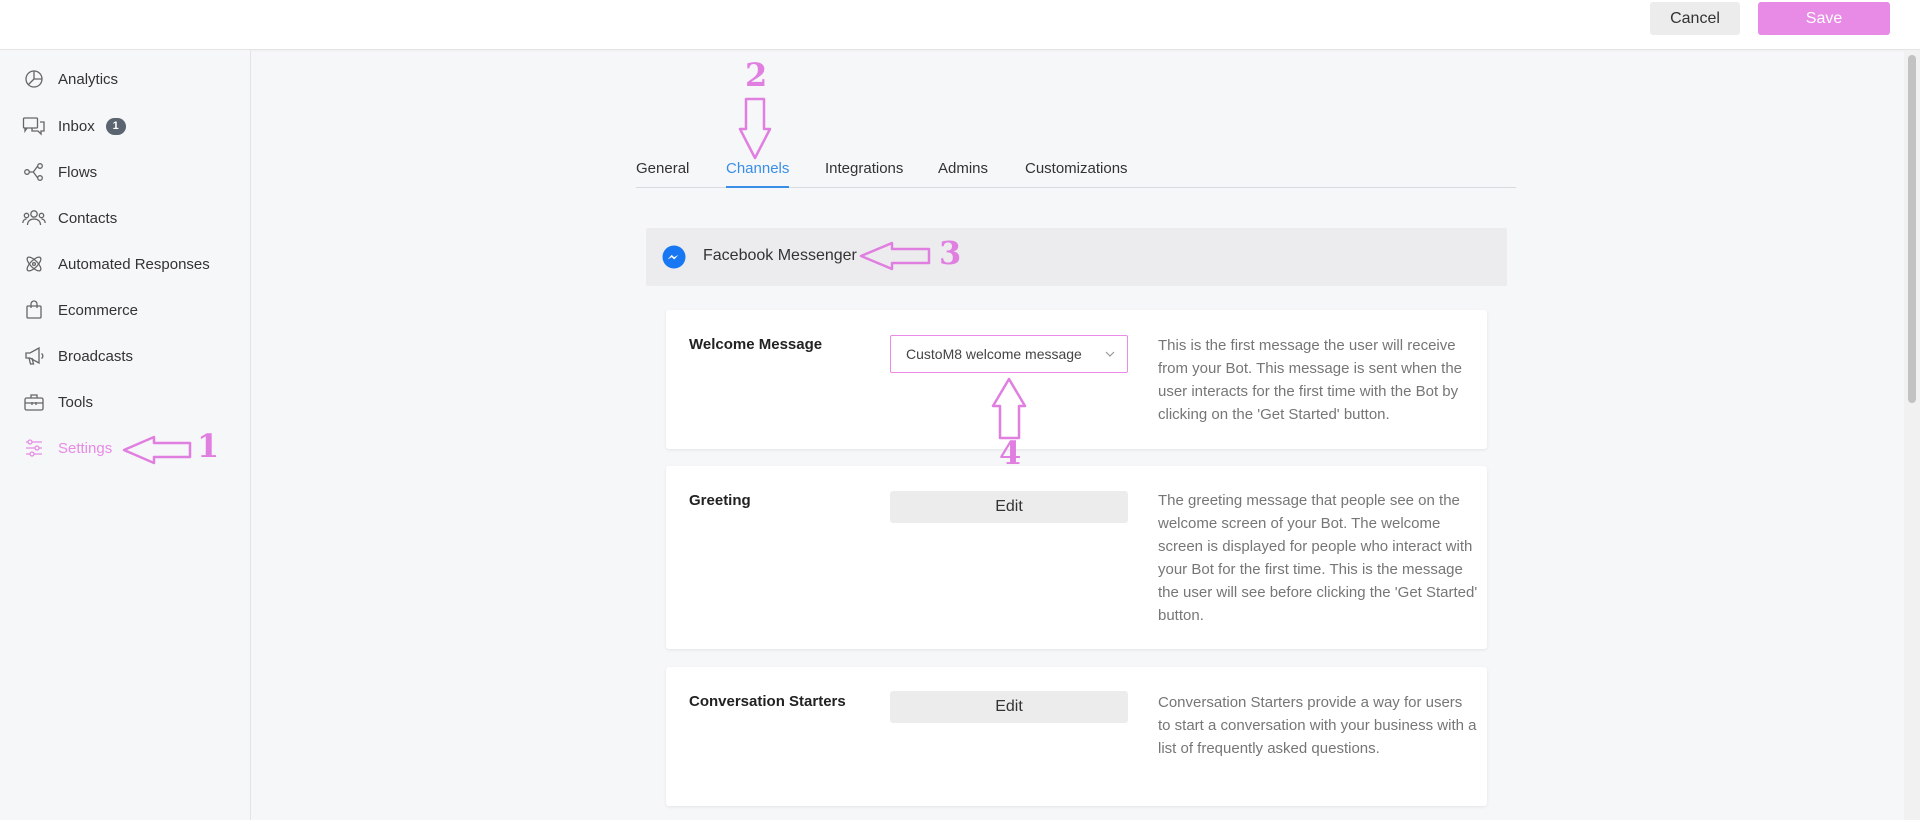 The height and width of the screenshot is (820, 1920). What do you see at coordinates (1010, 453) in the screenshot?
I see `annotation-number: 4` at bounding box center [1010, 453].